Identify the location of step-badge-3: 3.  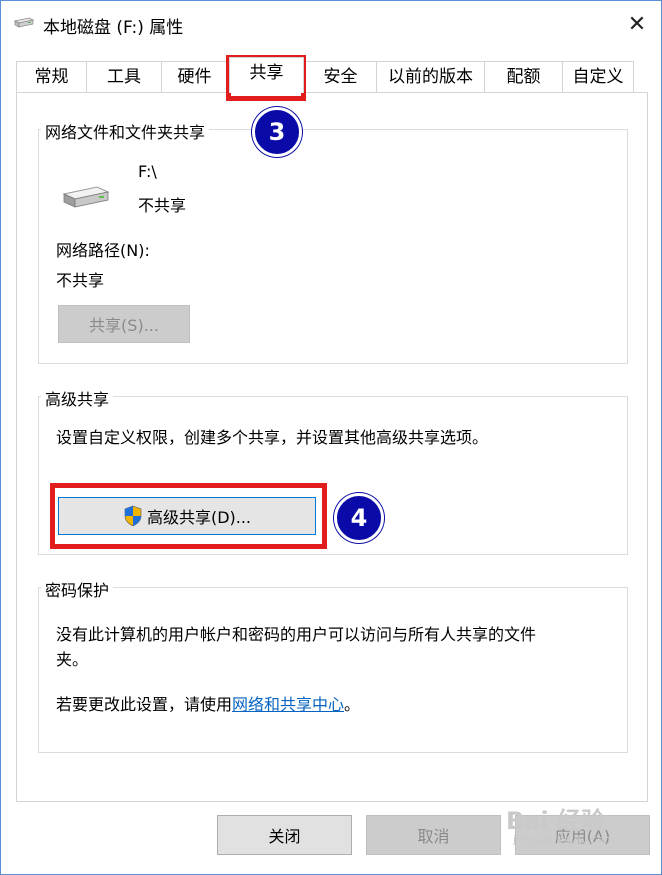
(277, 132).